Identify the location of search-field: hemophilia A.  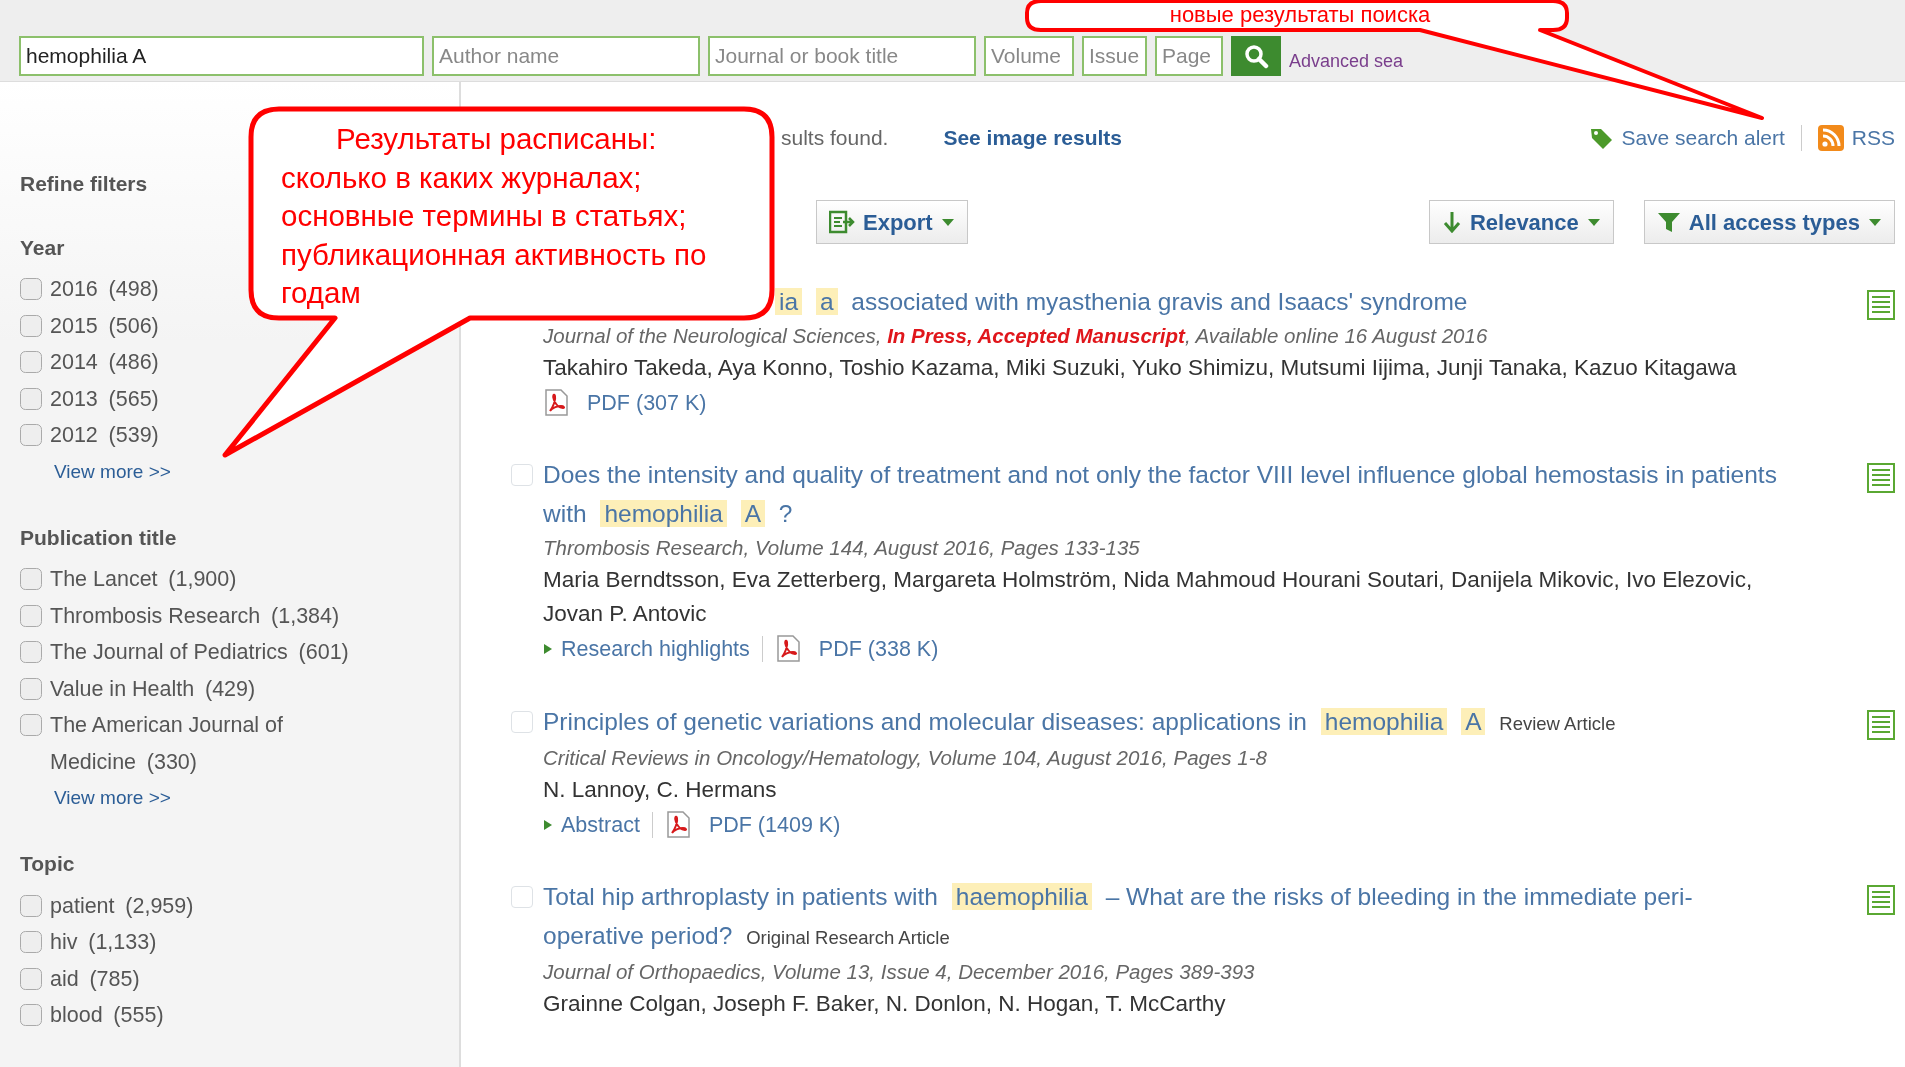
(221, 56).